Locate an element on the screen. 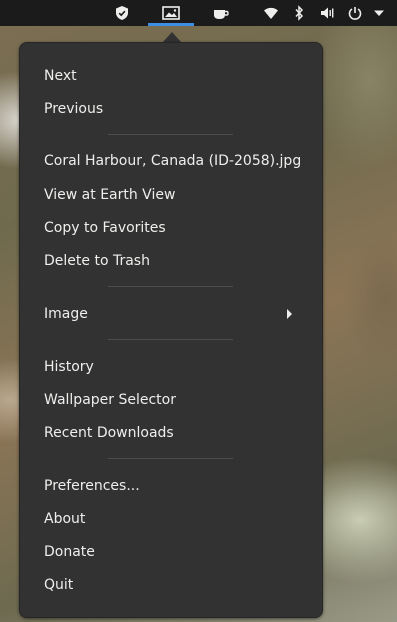 Image resolution: width=397 pixels, height=622 pixels. power-icon is located at coordinates (355, 13).